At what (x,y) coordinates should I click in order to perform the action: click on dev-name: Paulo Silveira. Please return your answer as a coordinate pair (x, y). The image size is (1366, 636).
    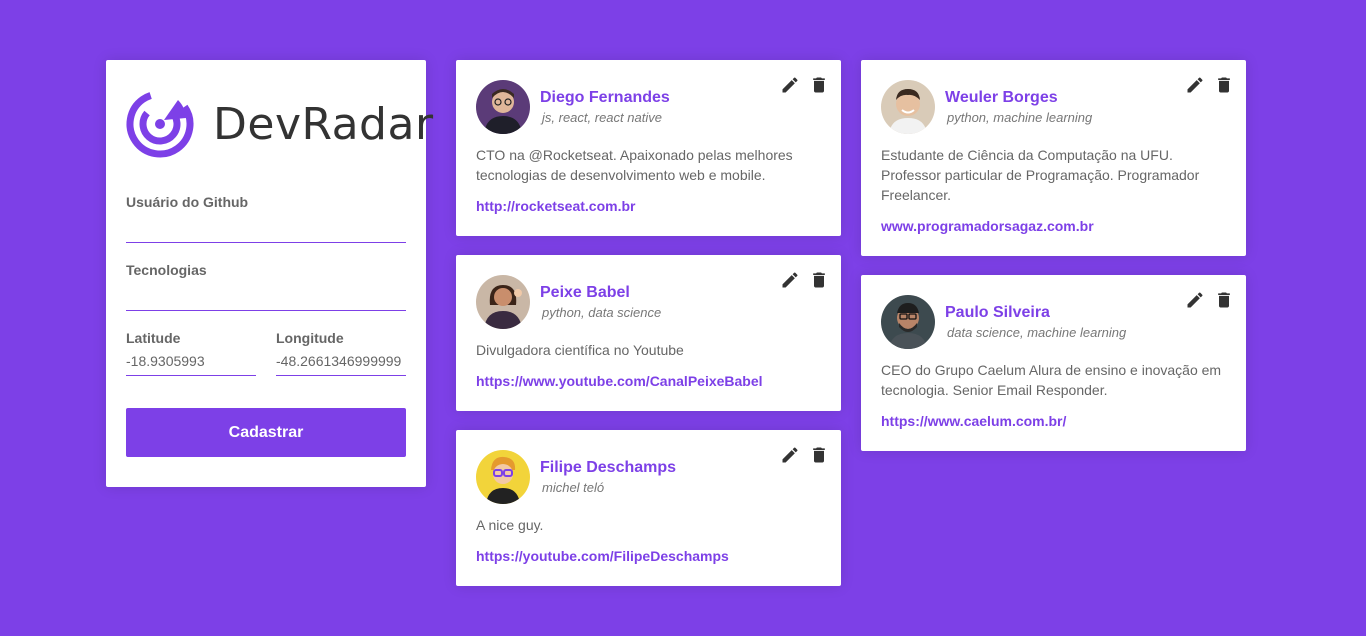
    Looking at the image, I should click on (997, 312).